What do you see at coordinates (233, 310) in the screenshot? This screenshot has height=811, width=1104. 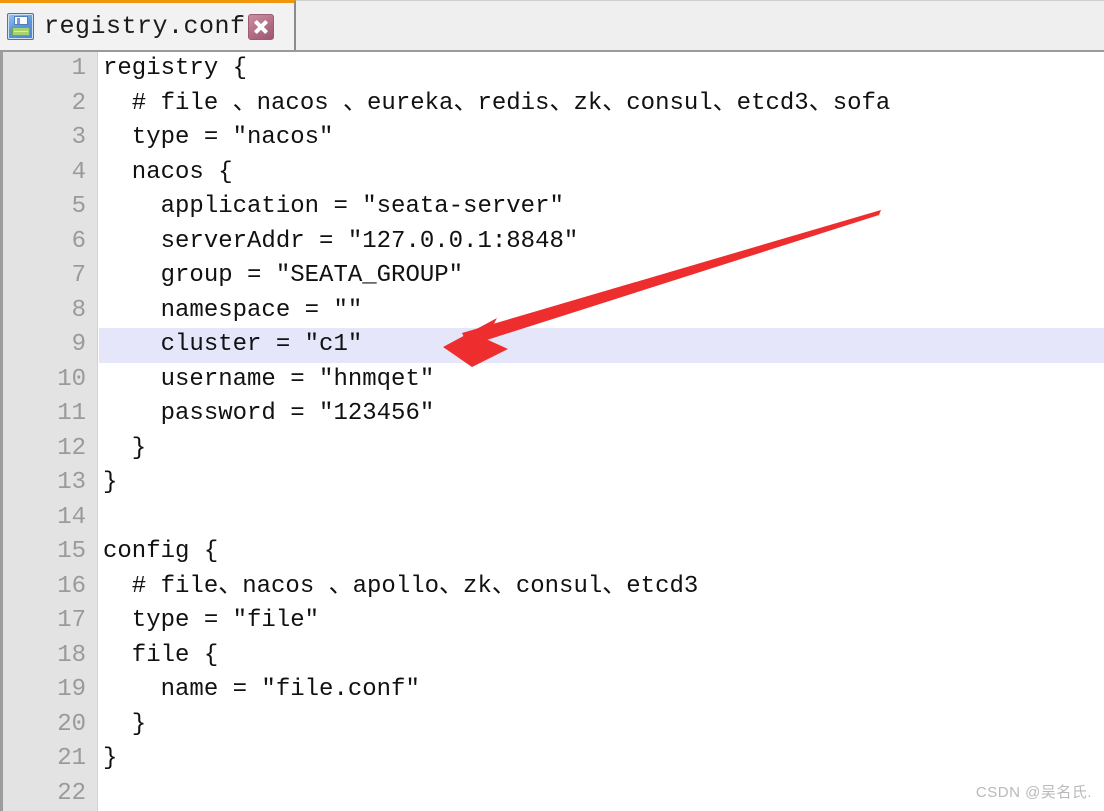 I see `line-text: namespace = ""` at bounding box center [233, 310].